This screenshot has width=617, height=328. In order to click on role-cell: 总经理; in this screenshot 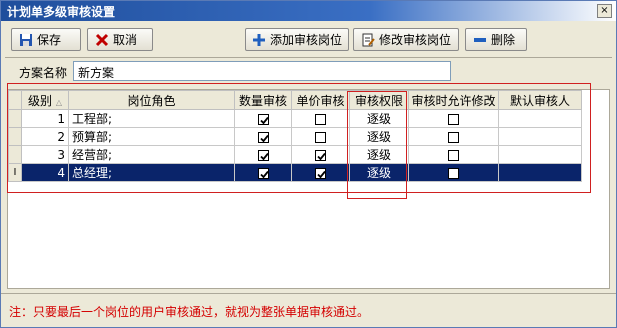, I will do `click(151, 172)`.